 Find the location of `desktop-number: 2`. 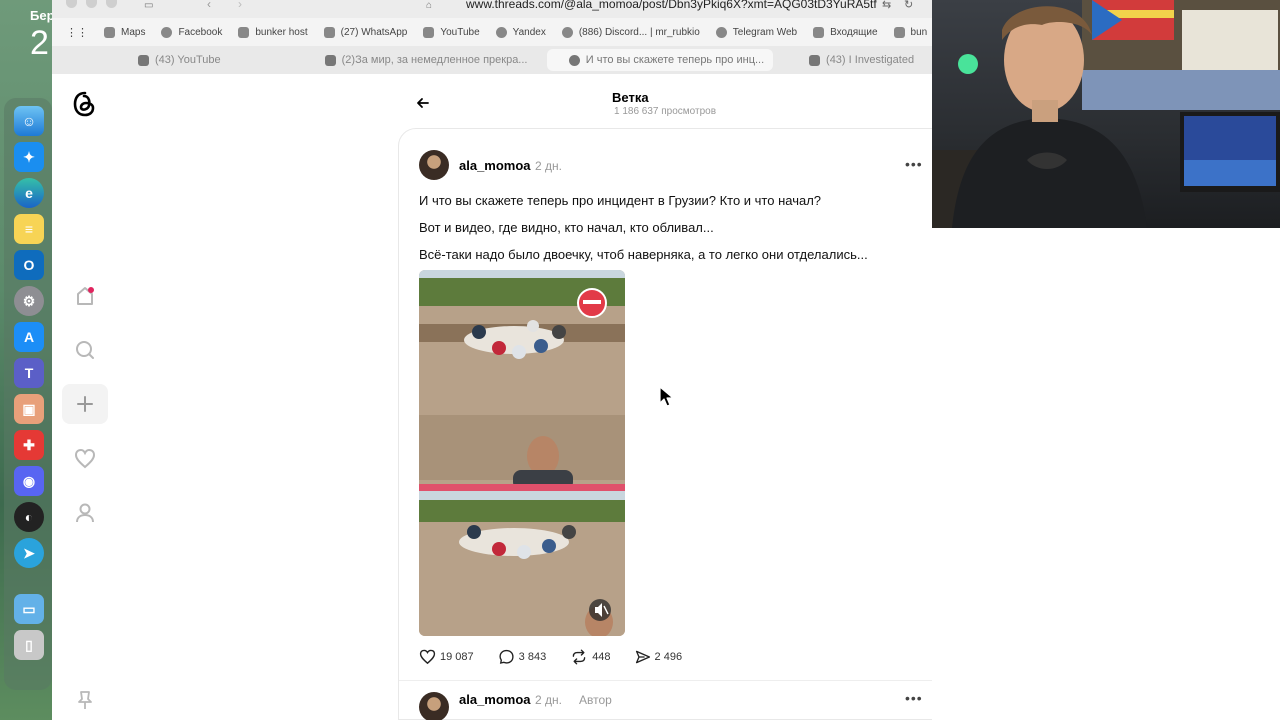

desktop-number: 2 is located at coordinates (39, 43).